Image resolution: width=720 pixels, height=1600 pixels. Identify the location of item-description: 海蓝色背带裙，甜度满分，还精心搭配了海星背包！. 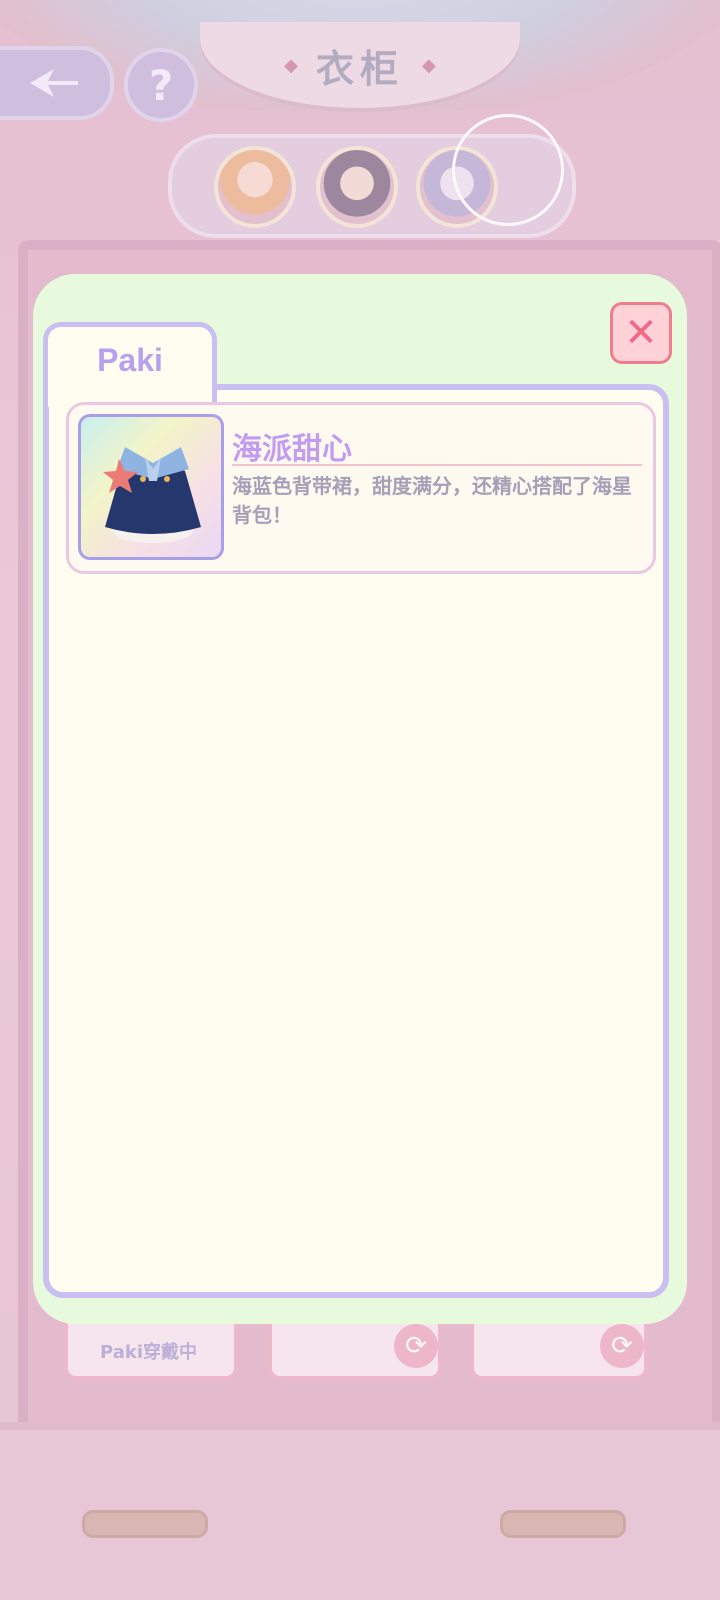
(432, 500).